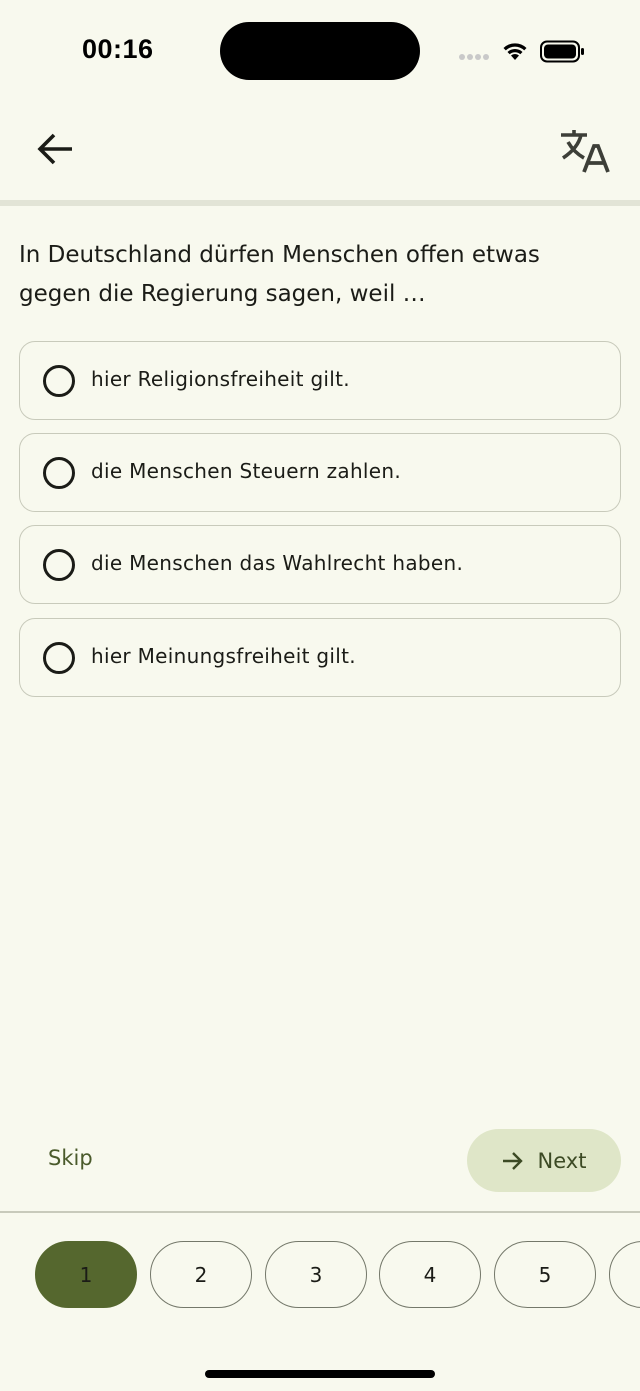  I want to click on answer-option-4: hier Meinungsfreiheit gilt., so click(320, 657).